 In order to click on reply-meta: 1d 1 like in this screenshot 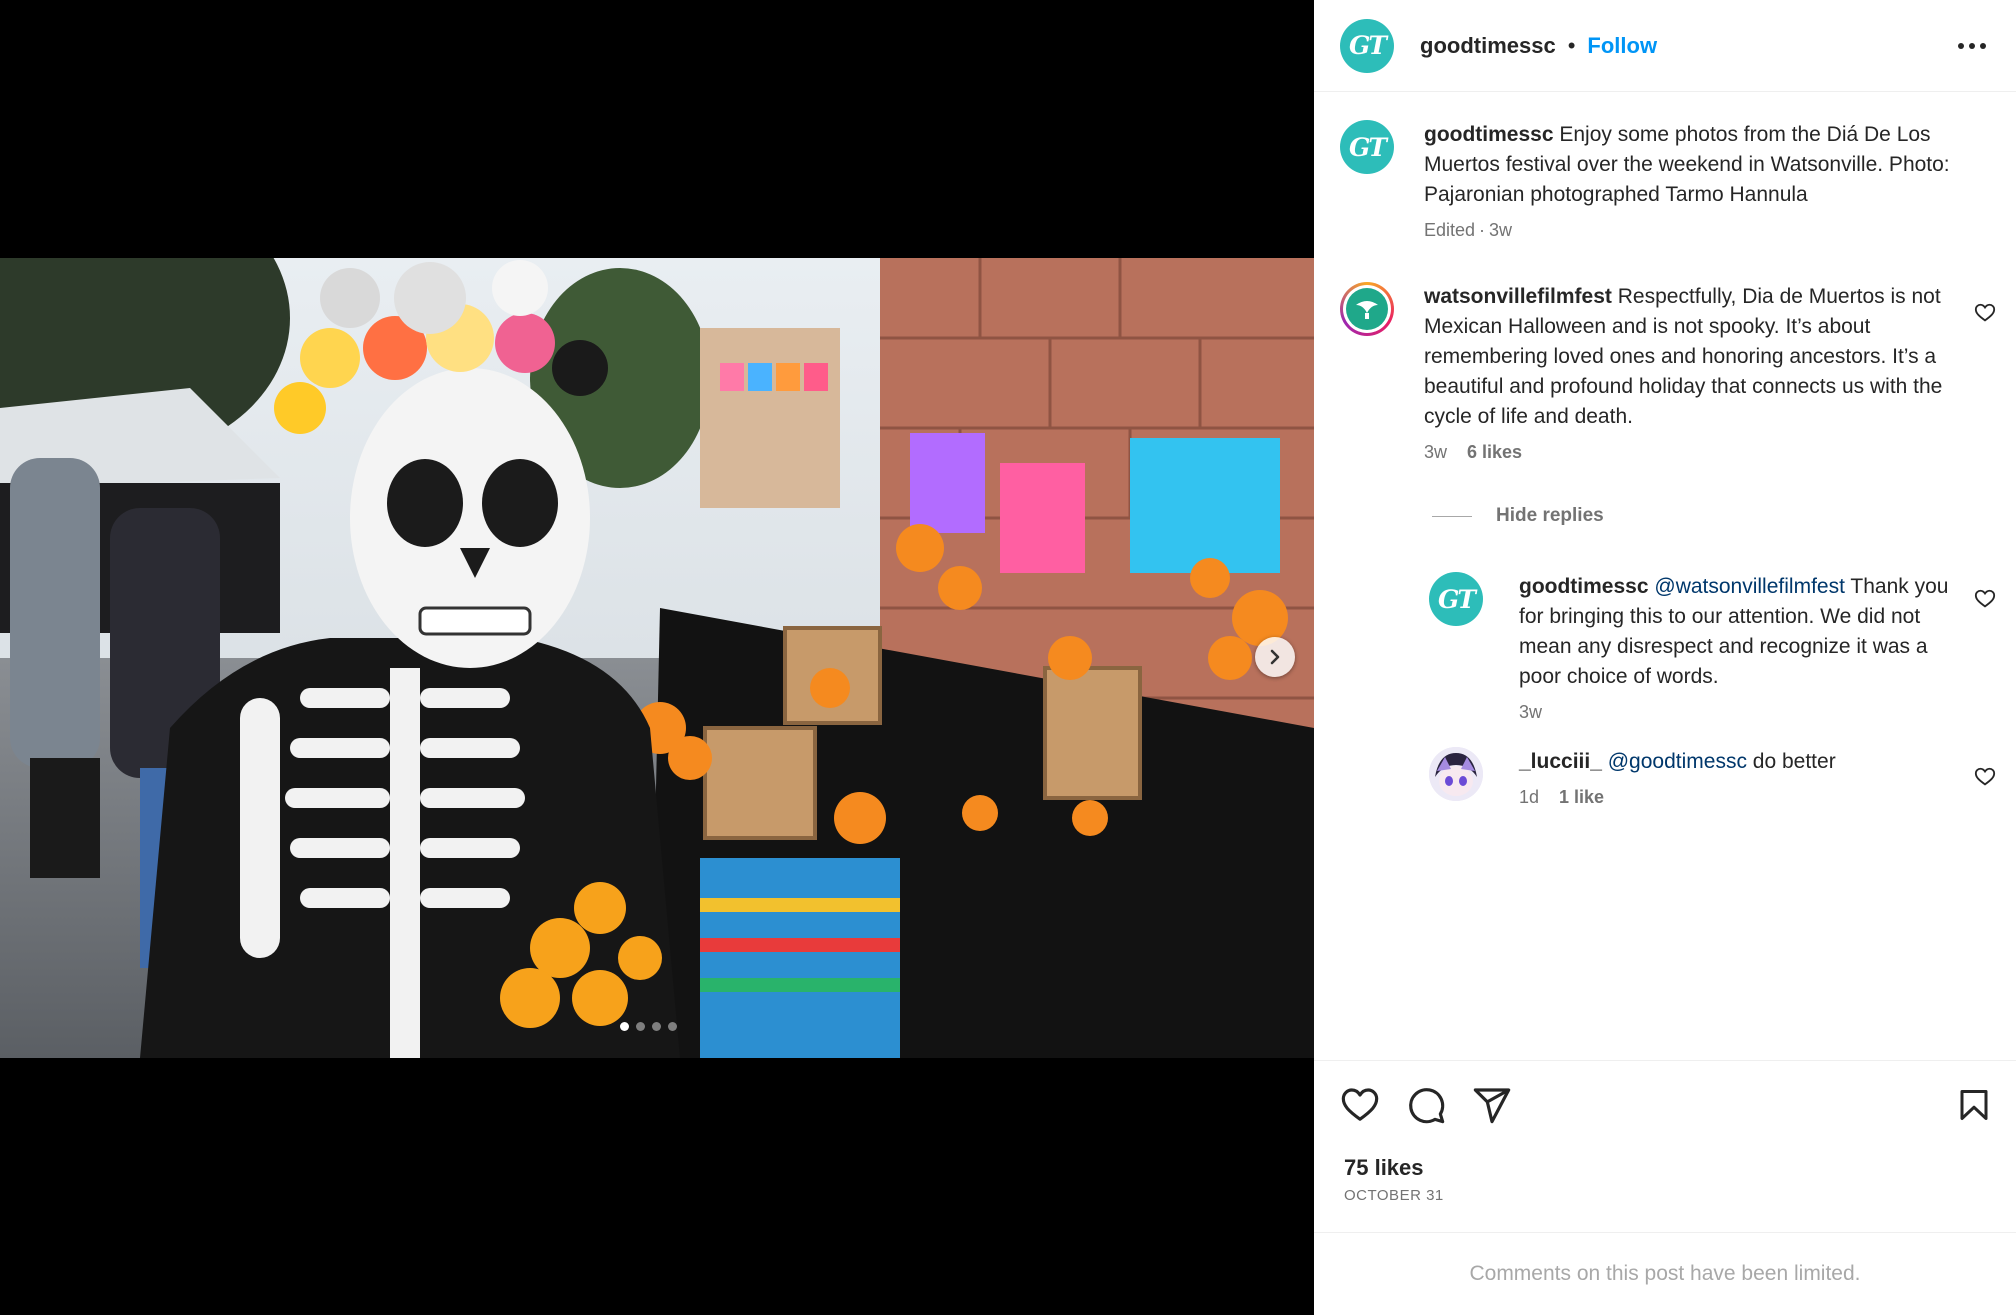, I will do `click(1739, 797)`.